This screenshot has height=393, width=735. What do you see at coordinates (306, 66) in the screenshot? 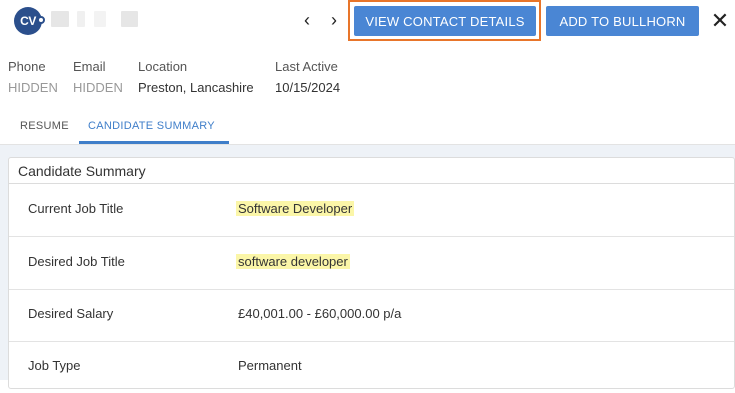
I see `last-active-label: Last Active` at bounding box center [306, 66].